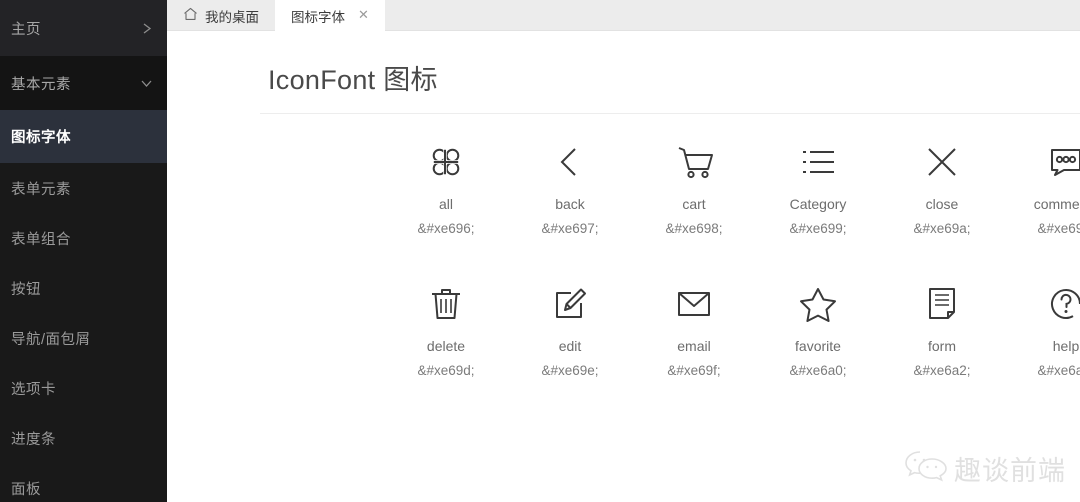 This screenshot has width=1080, height=502. What do you see at coordinates (942, 228) in the screenshot?
I see `icon-code: &#xe69a;` at bounding box center [942, 228].